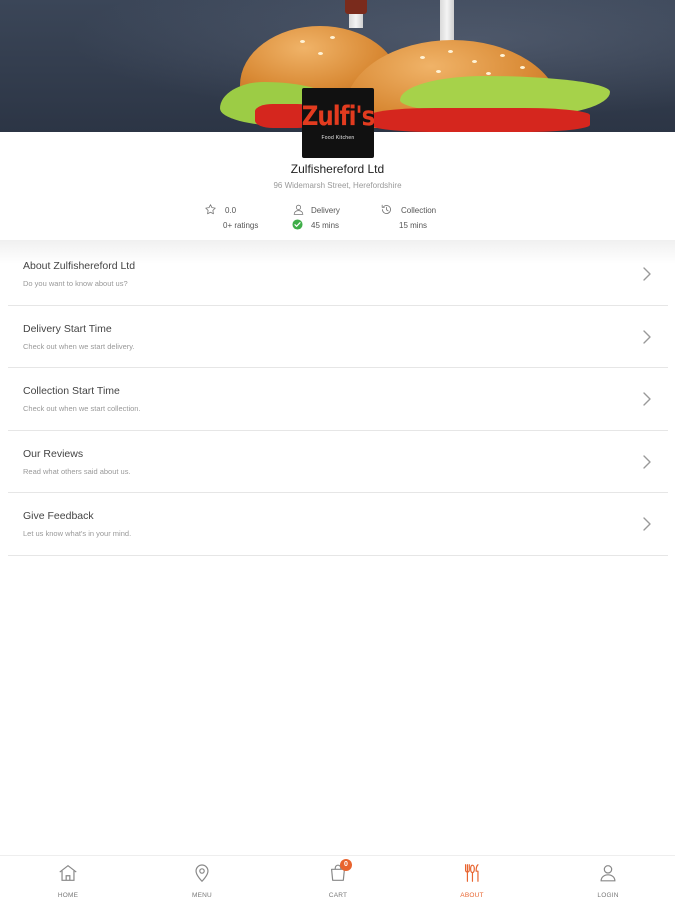  What do you see at coordinates (325, 225) in the screenshot?
I see `delivery-time: 45 mins` at bounding box center [325, 225].